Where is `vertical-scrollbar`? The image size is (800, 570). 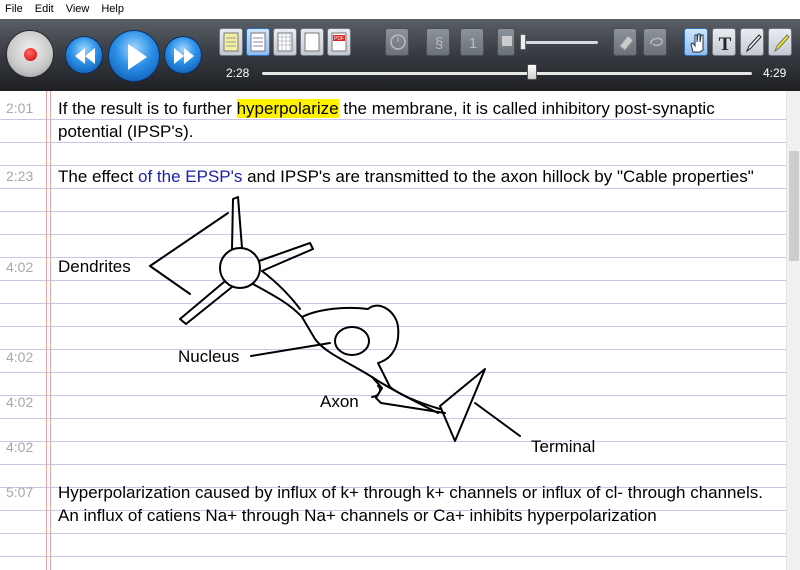
vertical-scrollbar is located at coordinates (793, 330).